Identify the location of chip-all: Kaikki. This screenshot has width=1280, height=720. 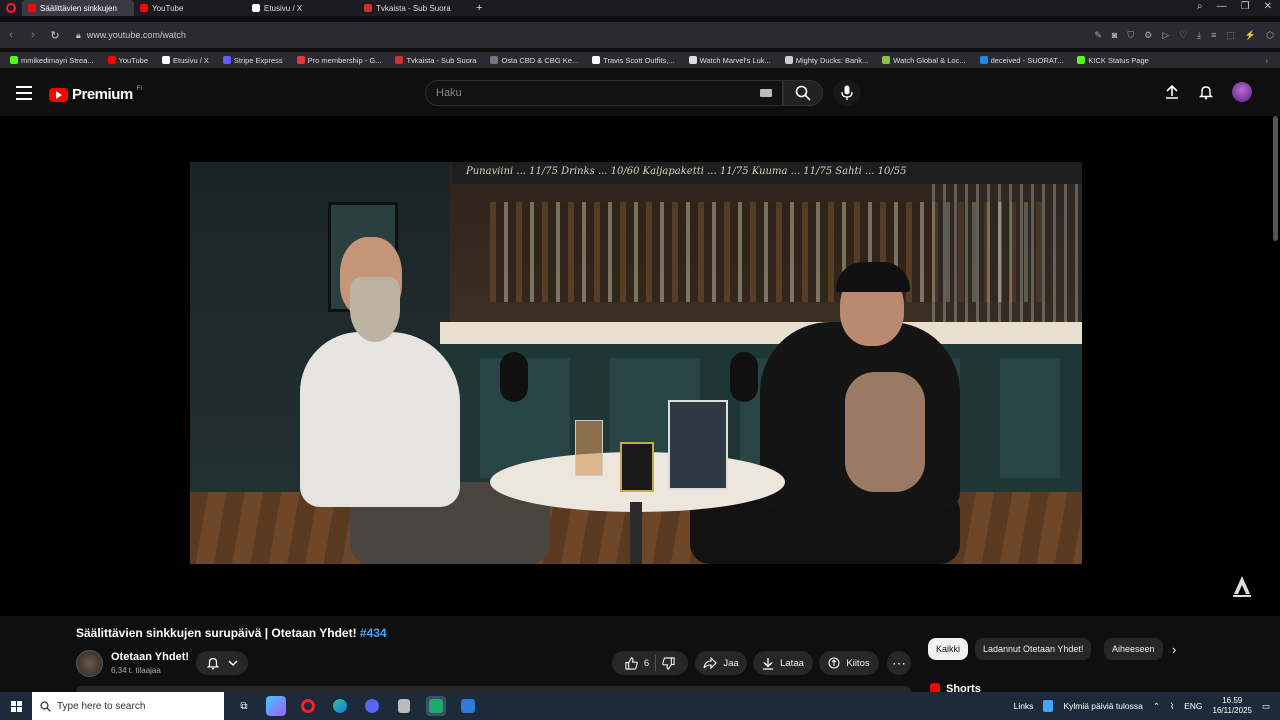
(948, 649).